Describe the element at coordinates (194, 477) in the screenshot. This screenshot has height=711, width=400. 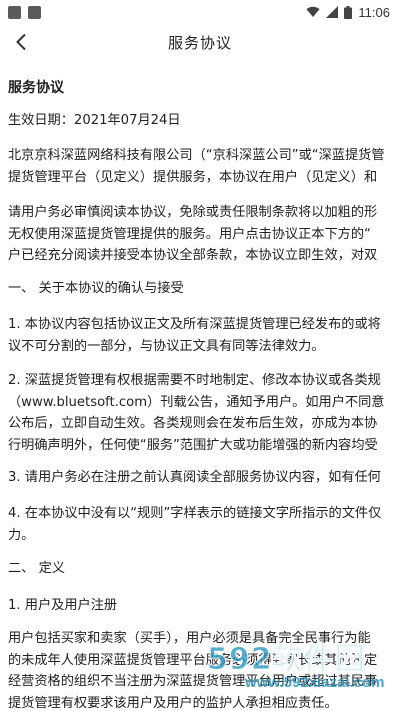
I see `list-item: 3. 请用户务必在注册之前认真阅读全部服务协议内容，如有任何` at that location.